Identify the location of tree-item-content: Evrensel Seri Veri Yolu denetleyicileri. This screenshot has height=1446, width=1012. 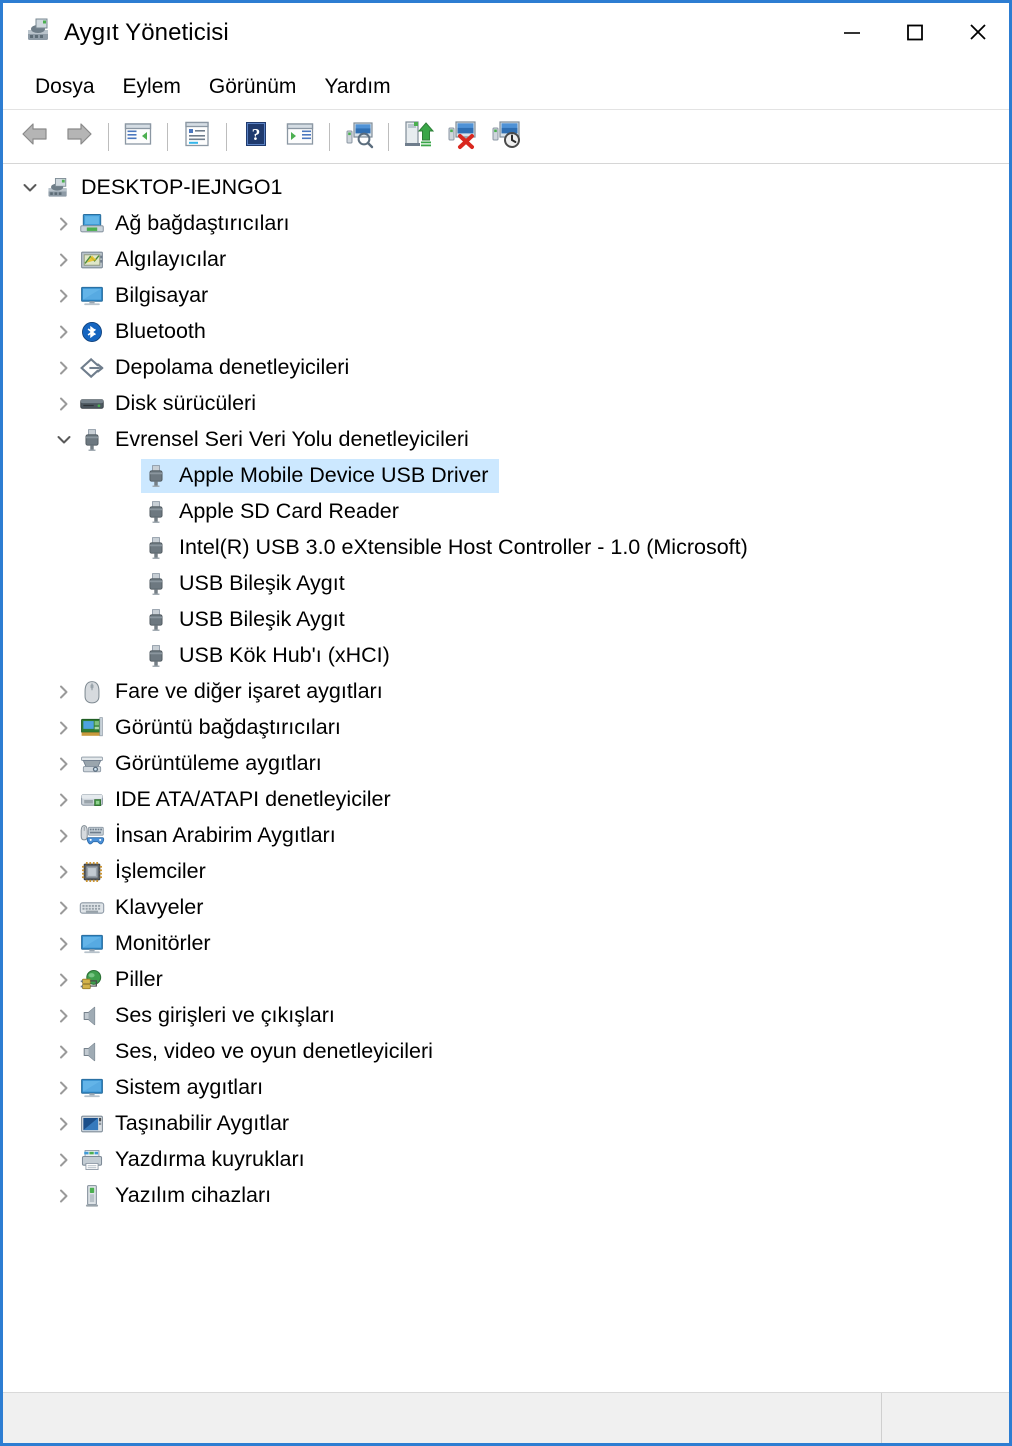
(278, 440).